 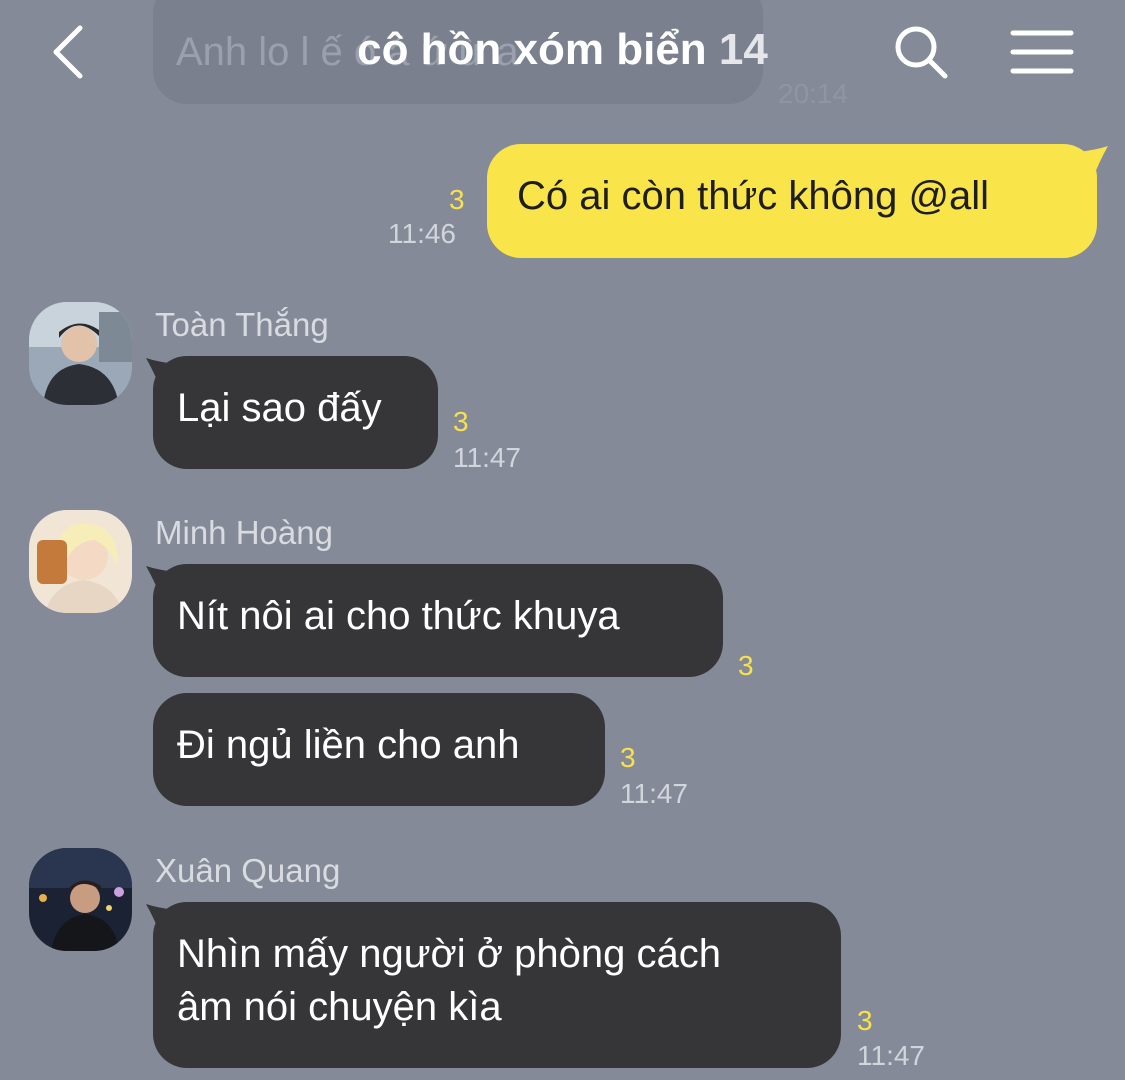 I want to click on chat-name: cô hồn xóm biển, so click(x=532, y=49).